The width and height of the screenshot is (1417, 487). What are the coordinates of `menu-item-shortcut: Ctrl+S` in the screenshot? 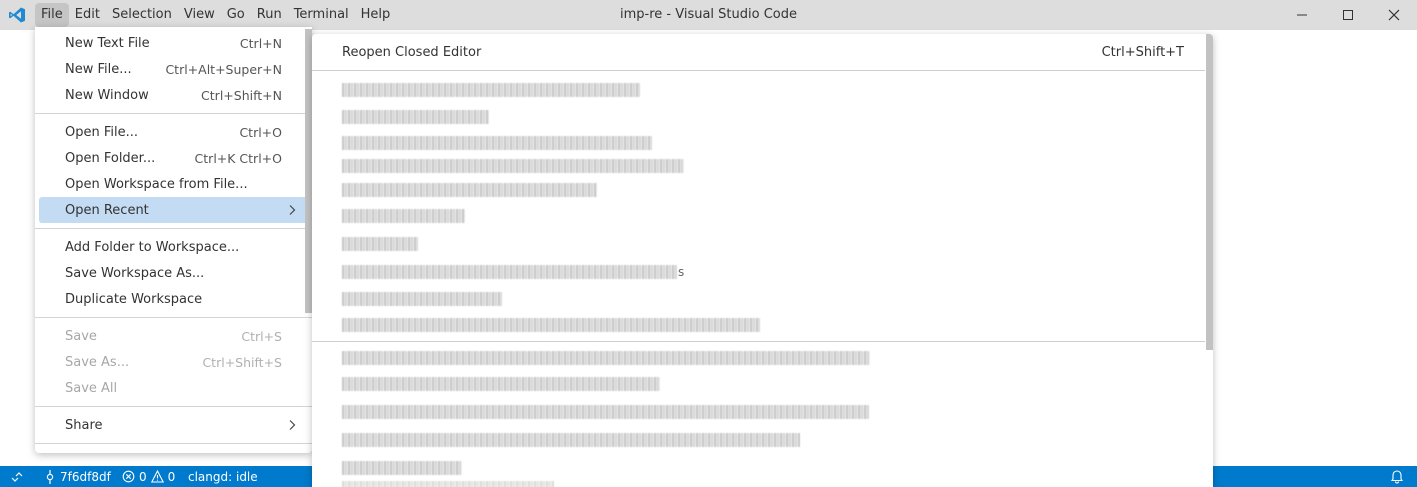 It's located at (261, 336).